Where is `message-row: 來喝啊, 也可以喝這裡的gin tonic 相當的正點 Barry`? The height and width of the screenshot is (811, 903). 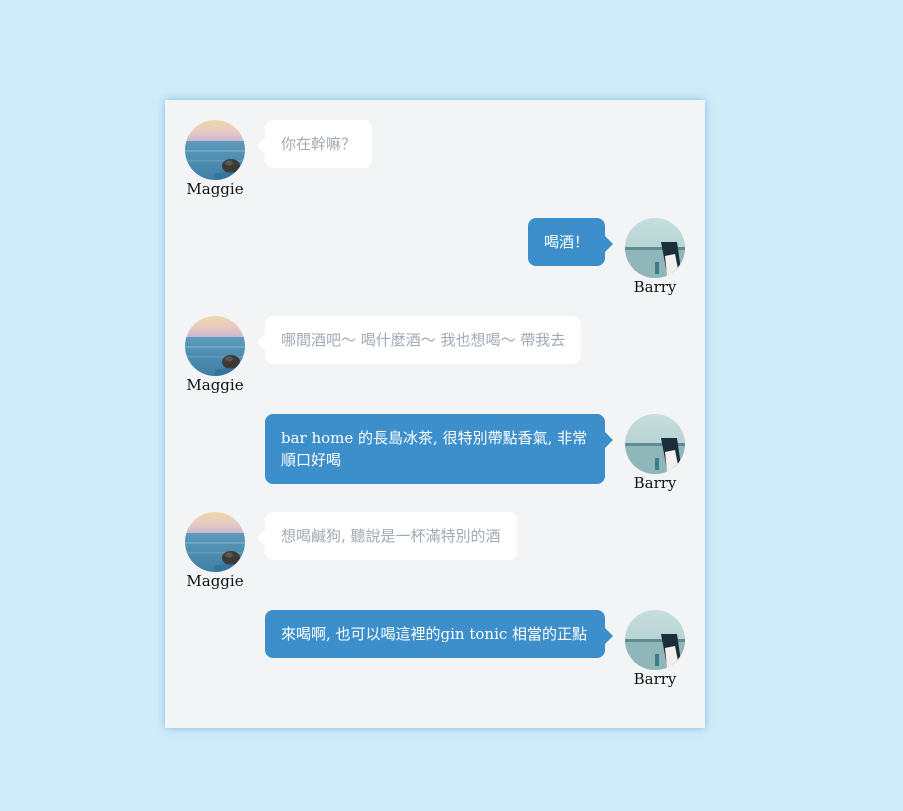 message-row: 來喝啊, 也可以喝這裡的gin tonic 相當的正點 Barry is located at coordinates (435, 649).